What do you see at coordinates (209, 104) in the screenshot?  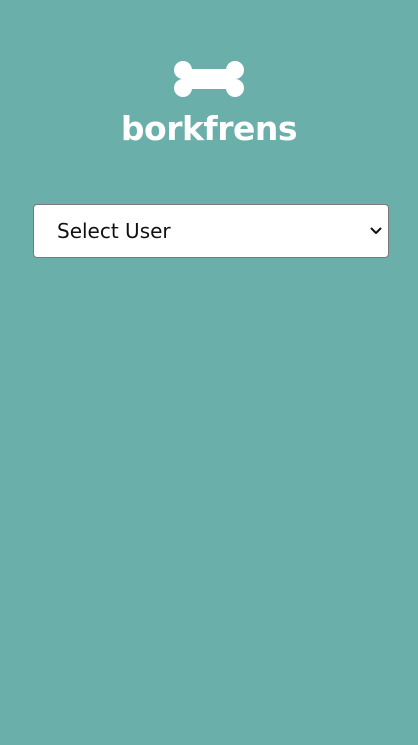 I see `app-logo: borkfrens` at bounding box center [209, 104].